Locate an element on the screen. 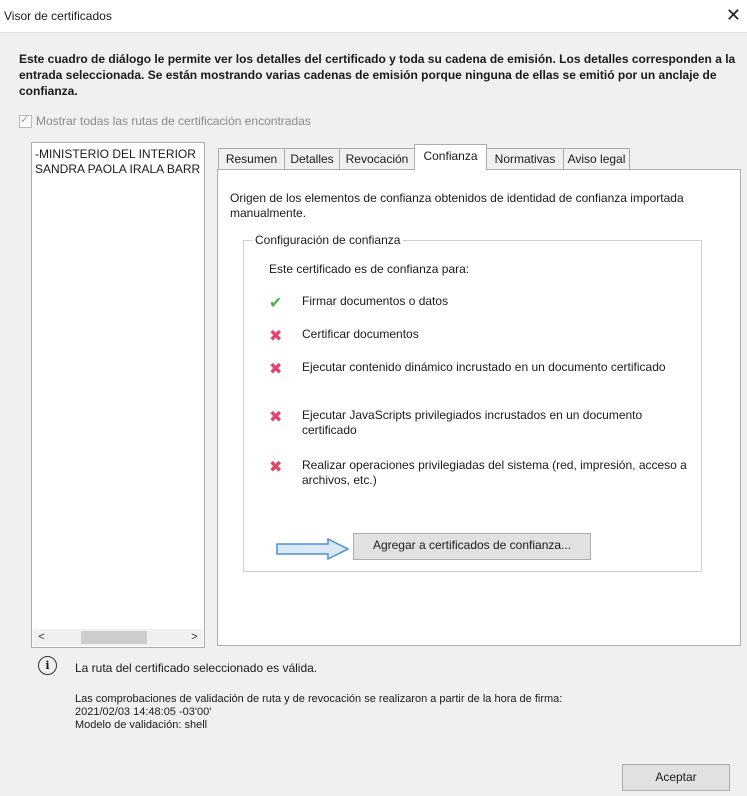  check-icon: ✔ is located at coordinates (276, 303).